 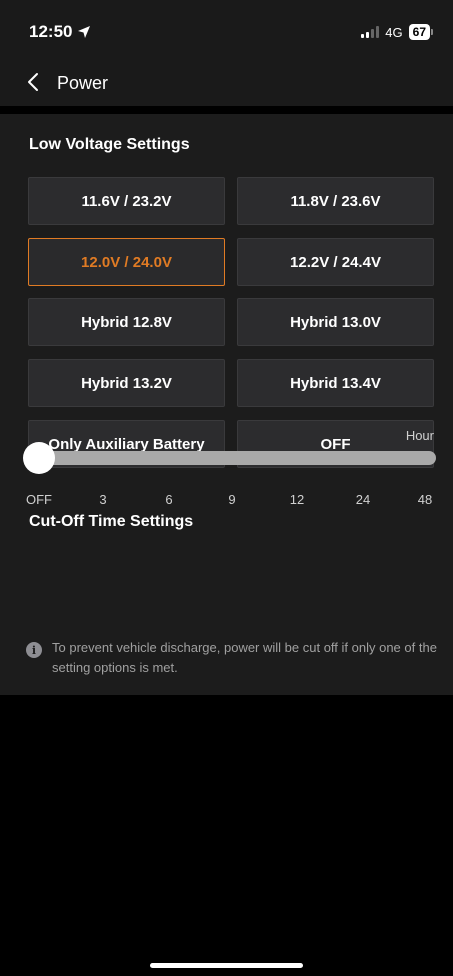 What do you see at coordinates (232, 458) in the screenshot?
I see `cutoff-slider-track` at bounding box center [232, 458].